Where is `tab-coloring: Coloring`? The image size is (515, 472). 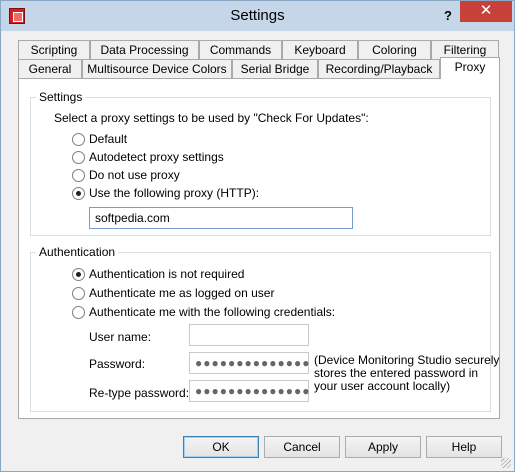 tab-coloring: Coloring is located at coordinates (394, 50).